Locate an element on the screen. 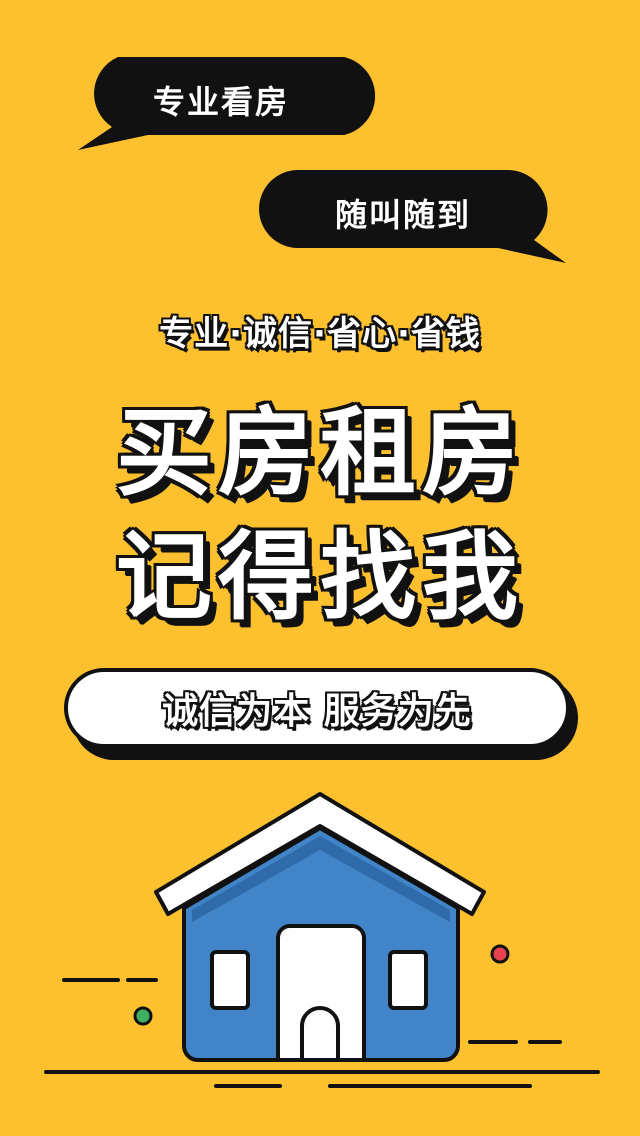 The width and height of the screenshot is (640, 1136). speech-bubble-professional: 专业看房 is located at coordinates (231, 105).